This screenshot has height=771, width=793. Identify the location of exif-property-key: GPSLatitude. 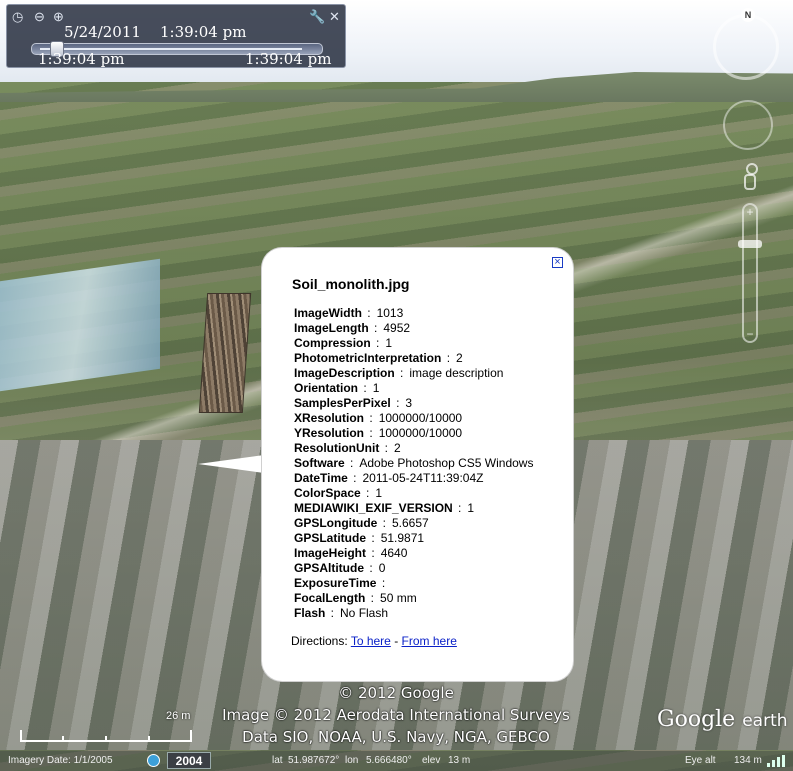
(330, 538).